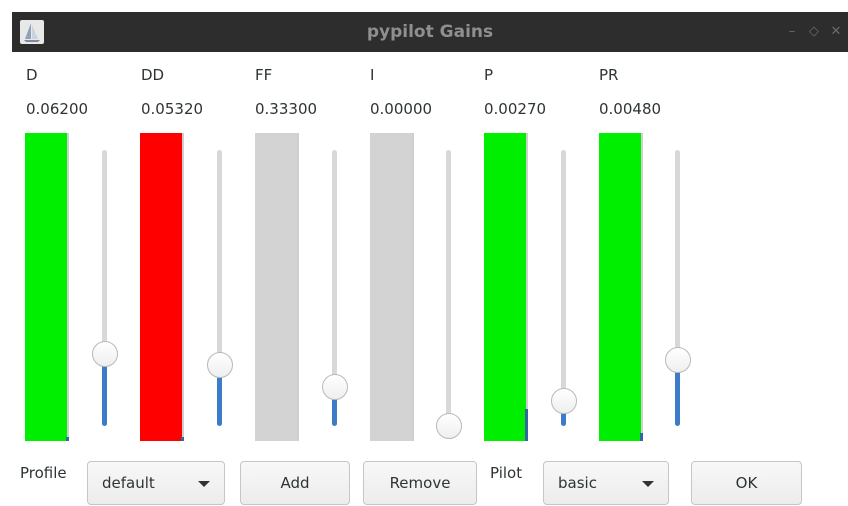  I want to click on gain-slider-p, so click(564, 288).